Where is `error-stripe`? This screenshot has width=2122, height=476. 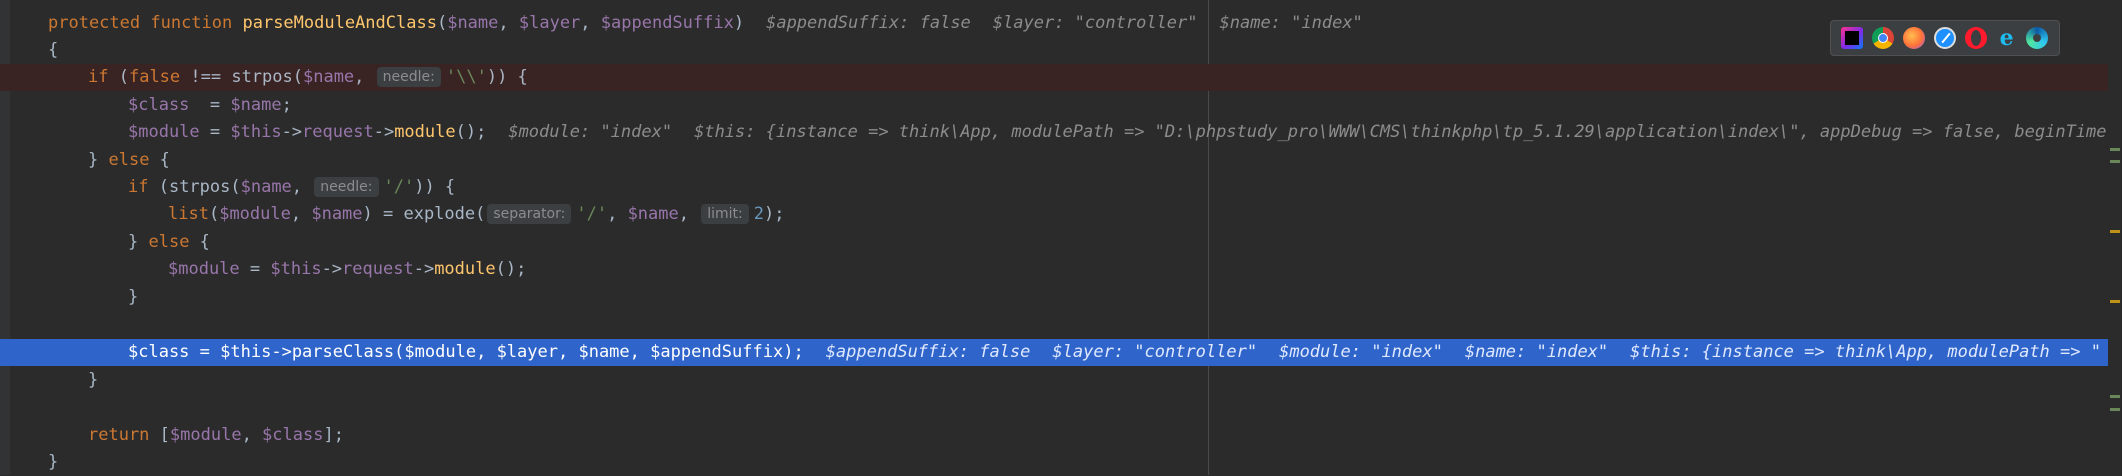
error-stripe is located at coordinates (2115, 237).